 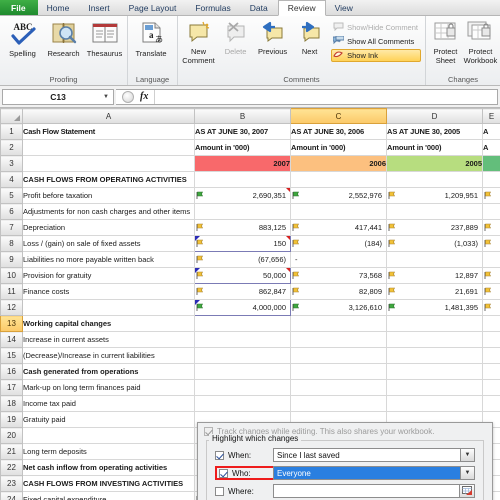 What do you see at coordinates (108, 307) in the screenshot?
I see `cell-a12` at bounding box center [108, 307].